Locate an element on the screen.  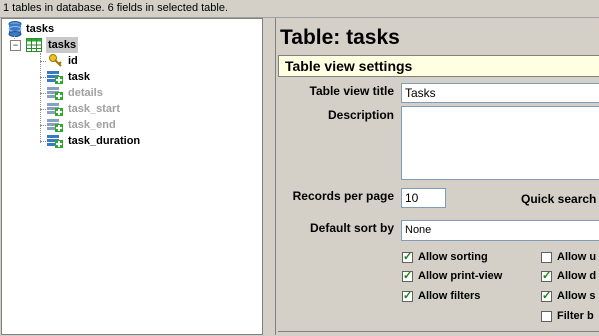
default-sort-label: Default sort by is located at coordinates (351, 228).